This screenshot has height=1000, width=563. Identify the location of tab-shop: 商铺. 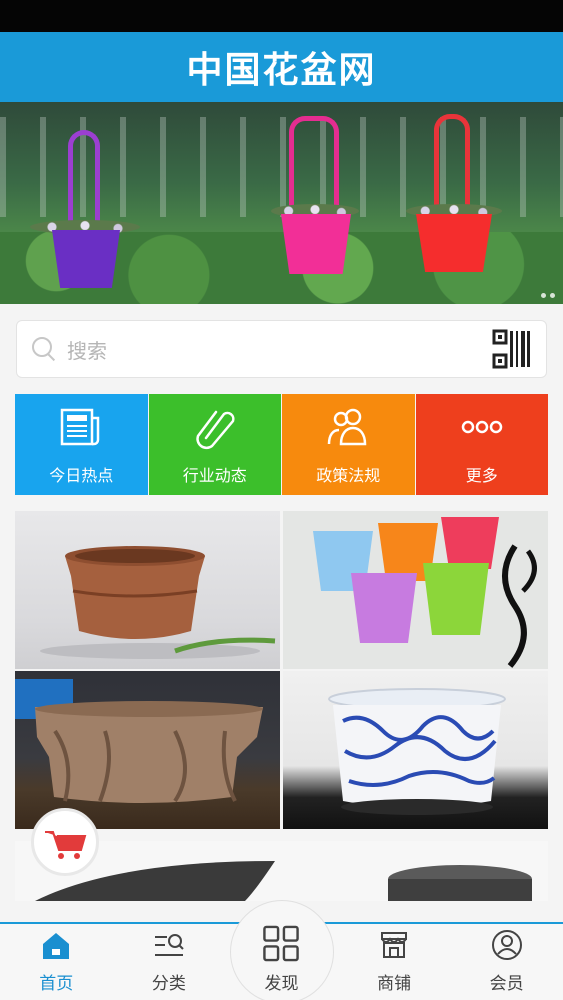
(394, 962).